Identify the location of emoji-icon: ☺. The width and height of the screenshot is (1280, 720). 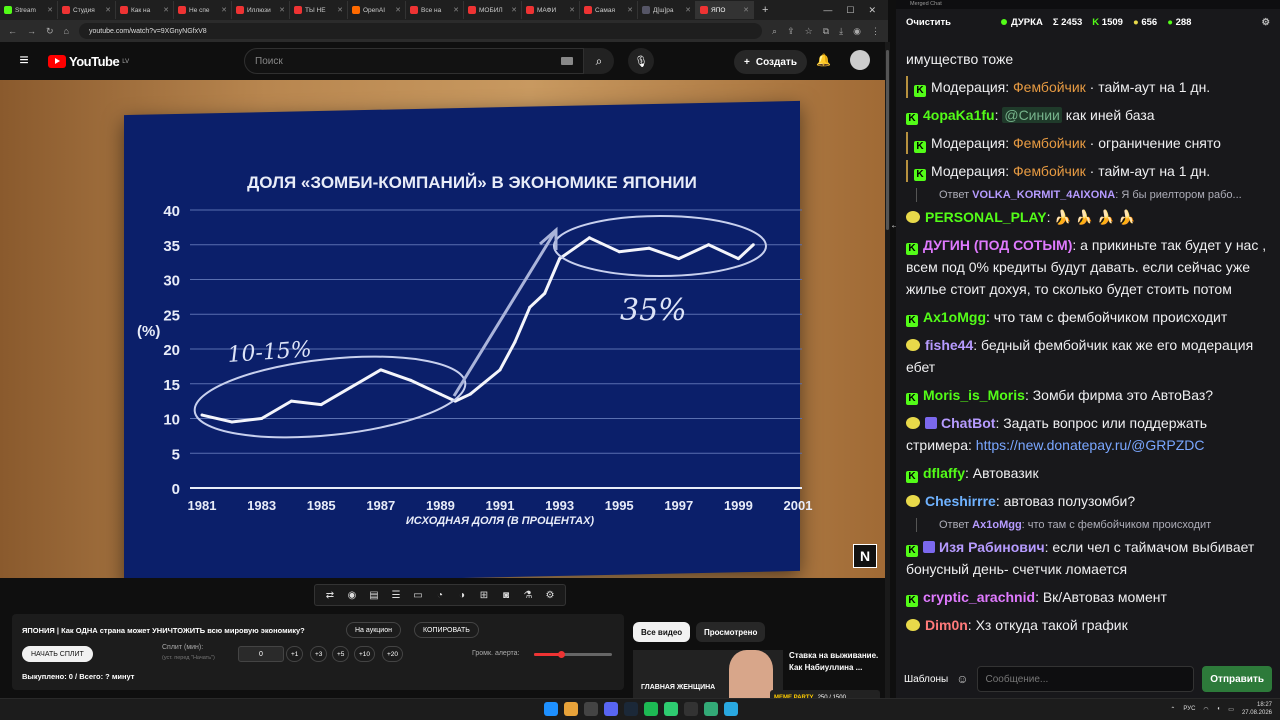
(962, 679).